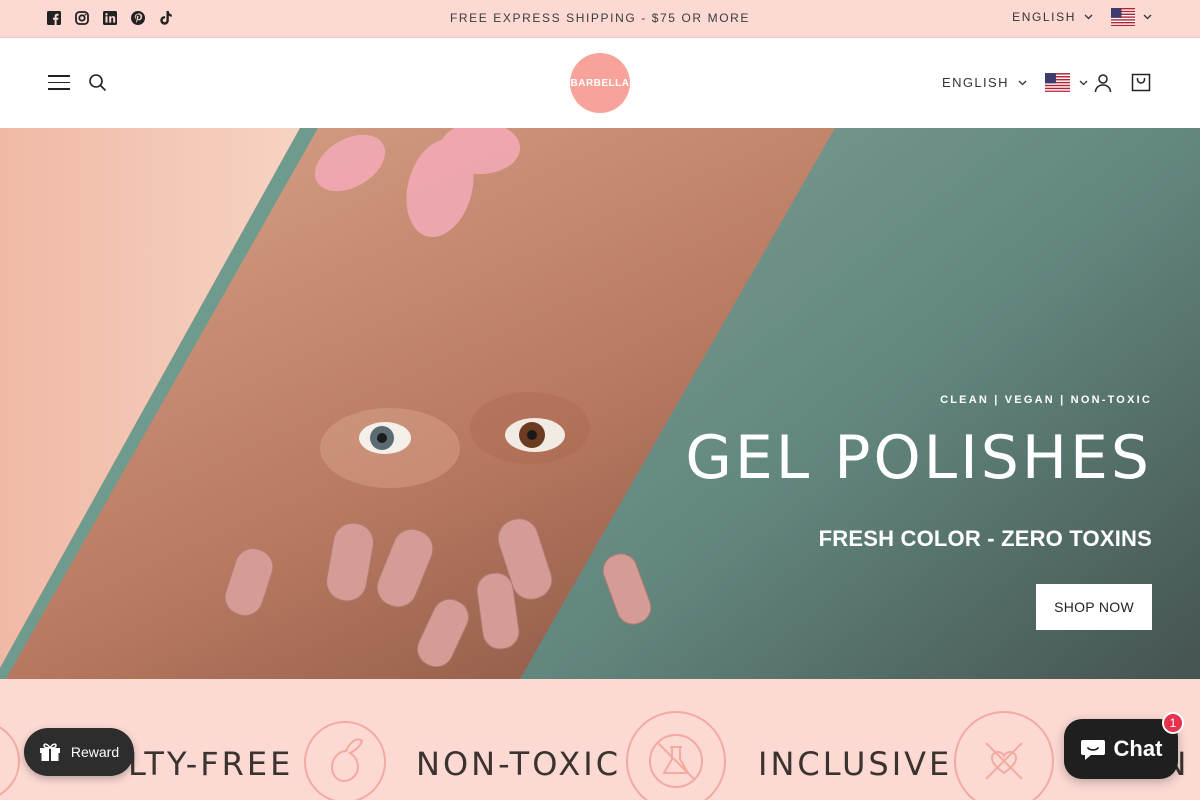  I want to click on value-label: NON-TOXIC, so click(519, 764).